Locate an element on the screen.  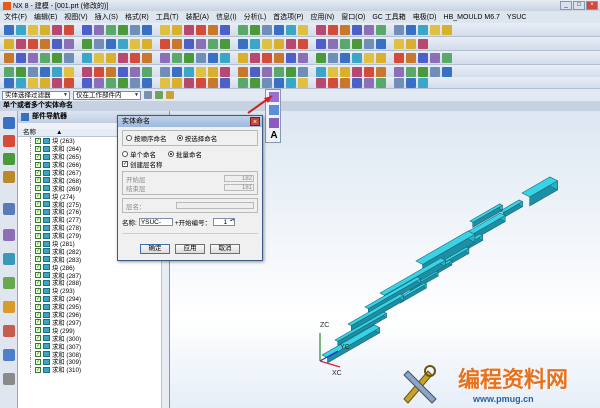
tree-row: ✓ 求和 (288) is located at coordinates (93, 283).